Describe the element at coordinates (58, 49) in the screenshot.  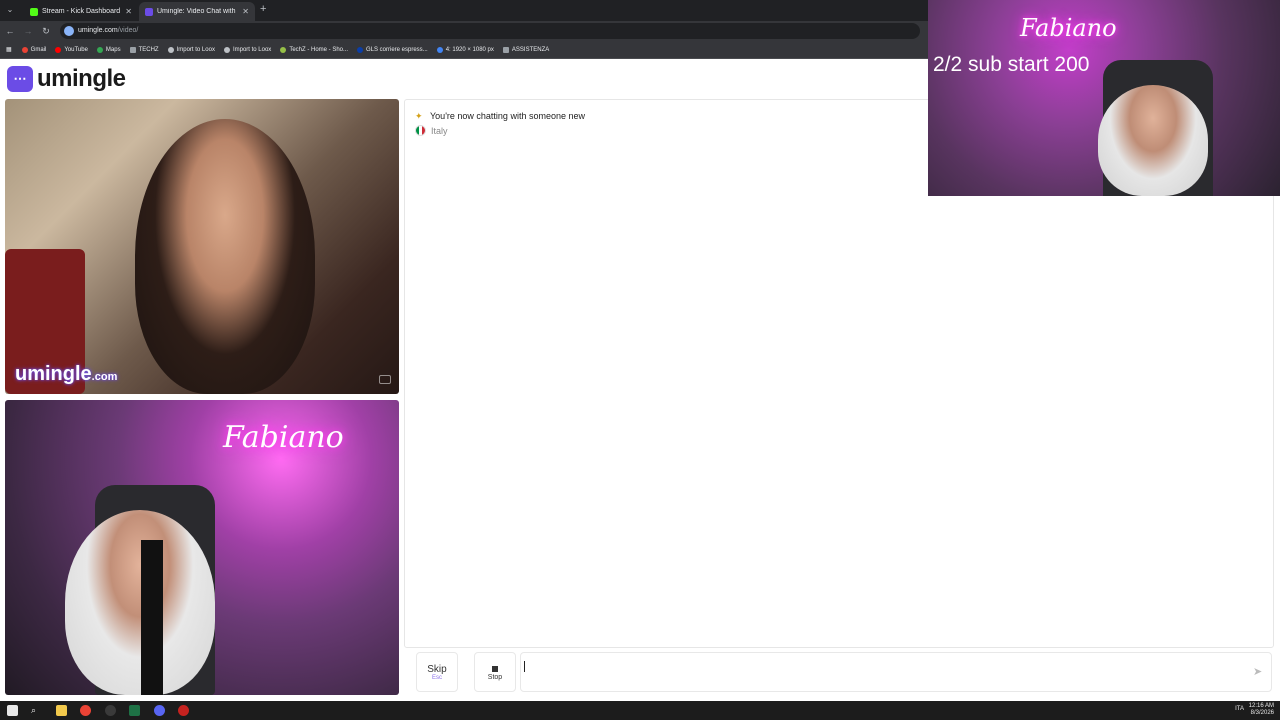
I see `youtube-icon` at that location.